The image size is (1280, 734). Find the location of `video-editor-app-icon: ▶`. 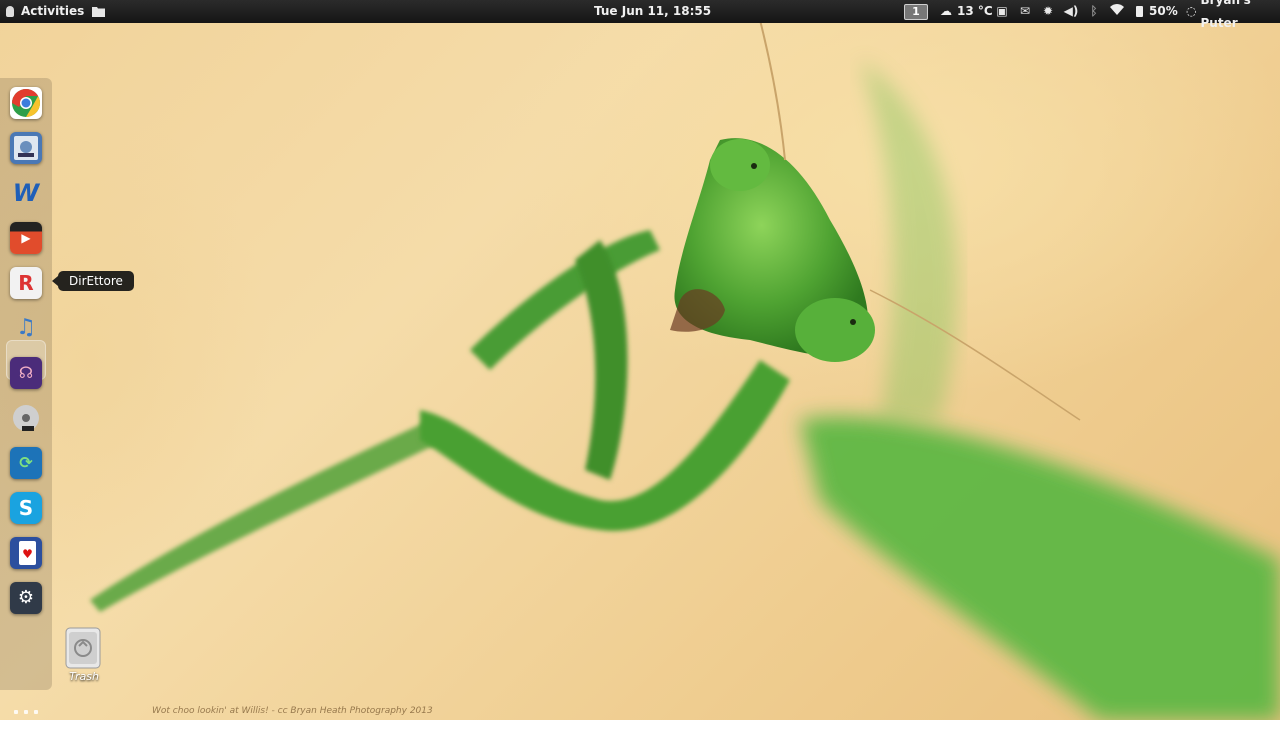

video-editor-app-icon: ▶ is located at coordinates (26, 238).